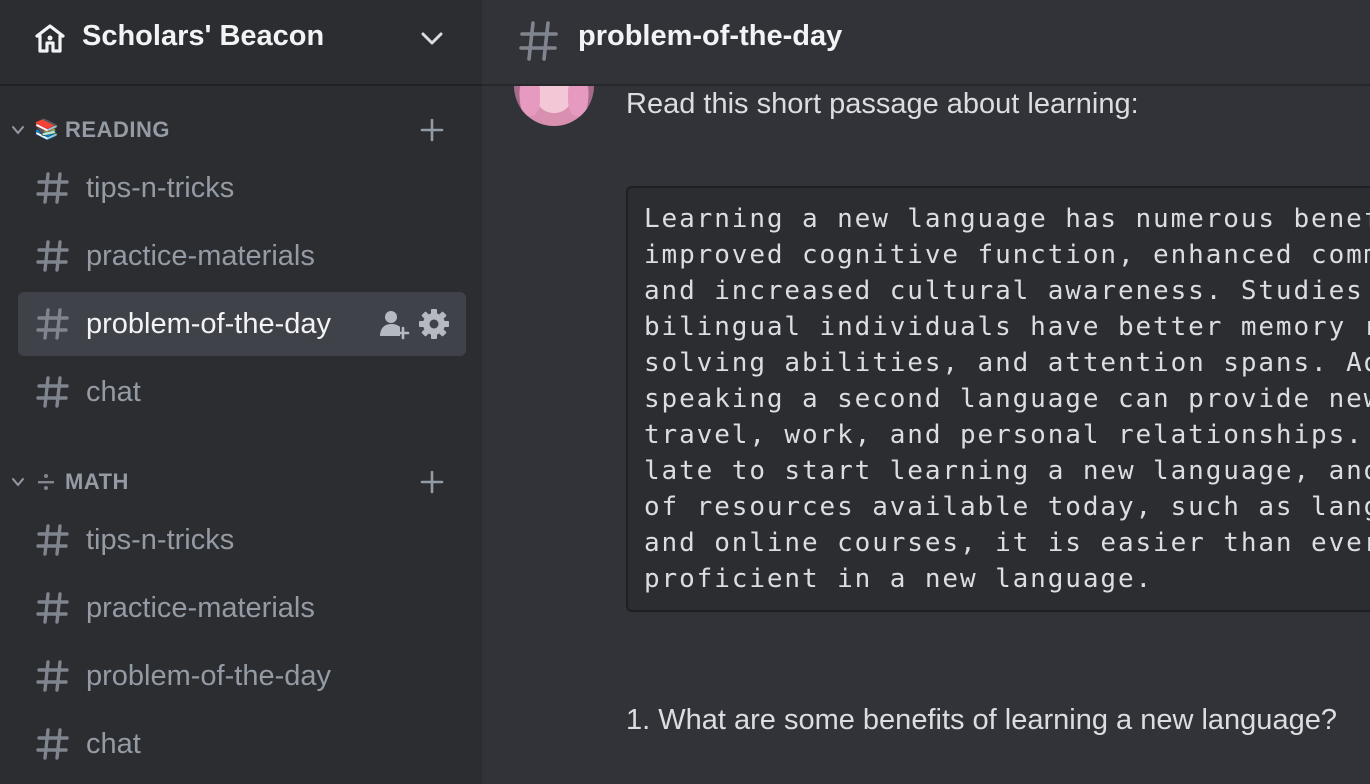 This screenshot has height=784, width=1370. I want to click on home-icon, so click(50, 38).